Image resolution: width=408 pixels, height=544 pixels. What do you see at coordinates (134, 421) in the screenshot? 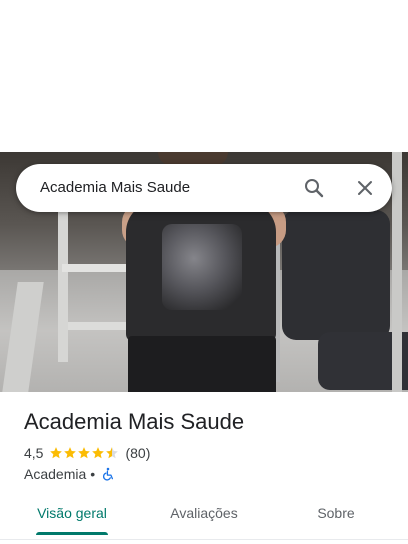
I see `place-title: Academia Mais Saude` at bounding box center [134, 421].